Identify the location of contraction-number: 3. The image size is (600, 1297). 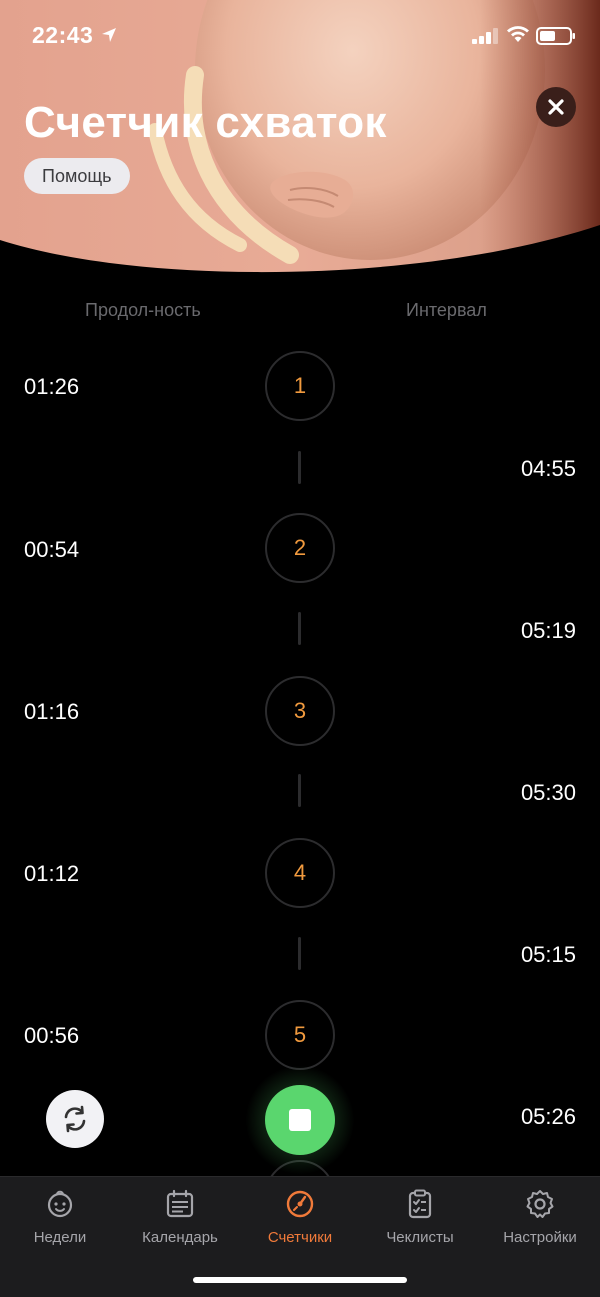
(300, 711).